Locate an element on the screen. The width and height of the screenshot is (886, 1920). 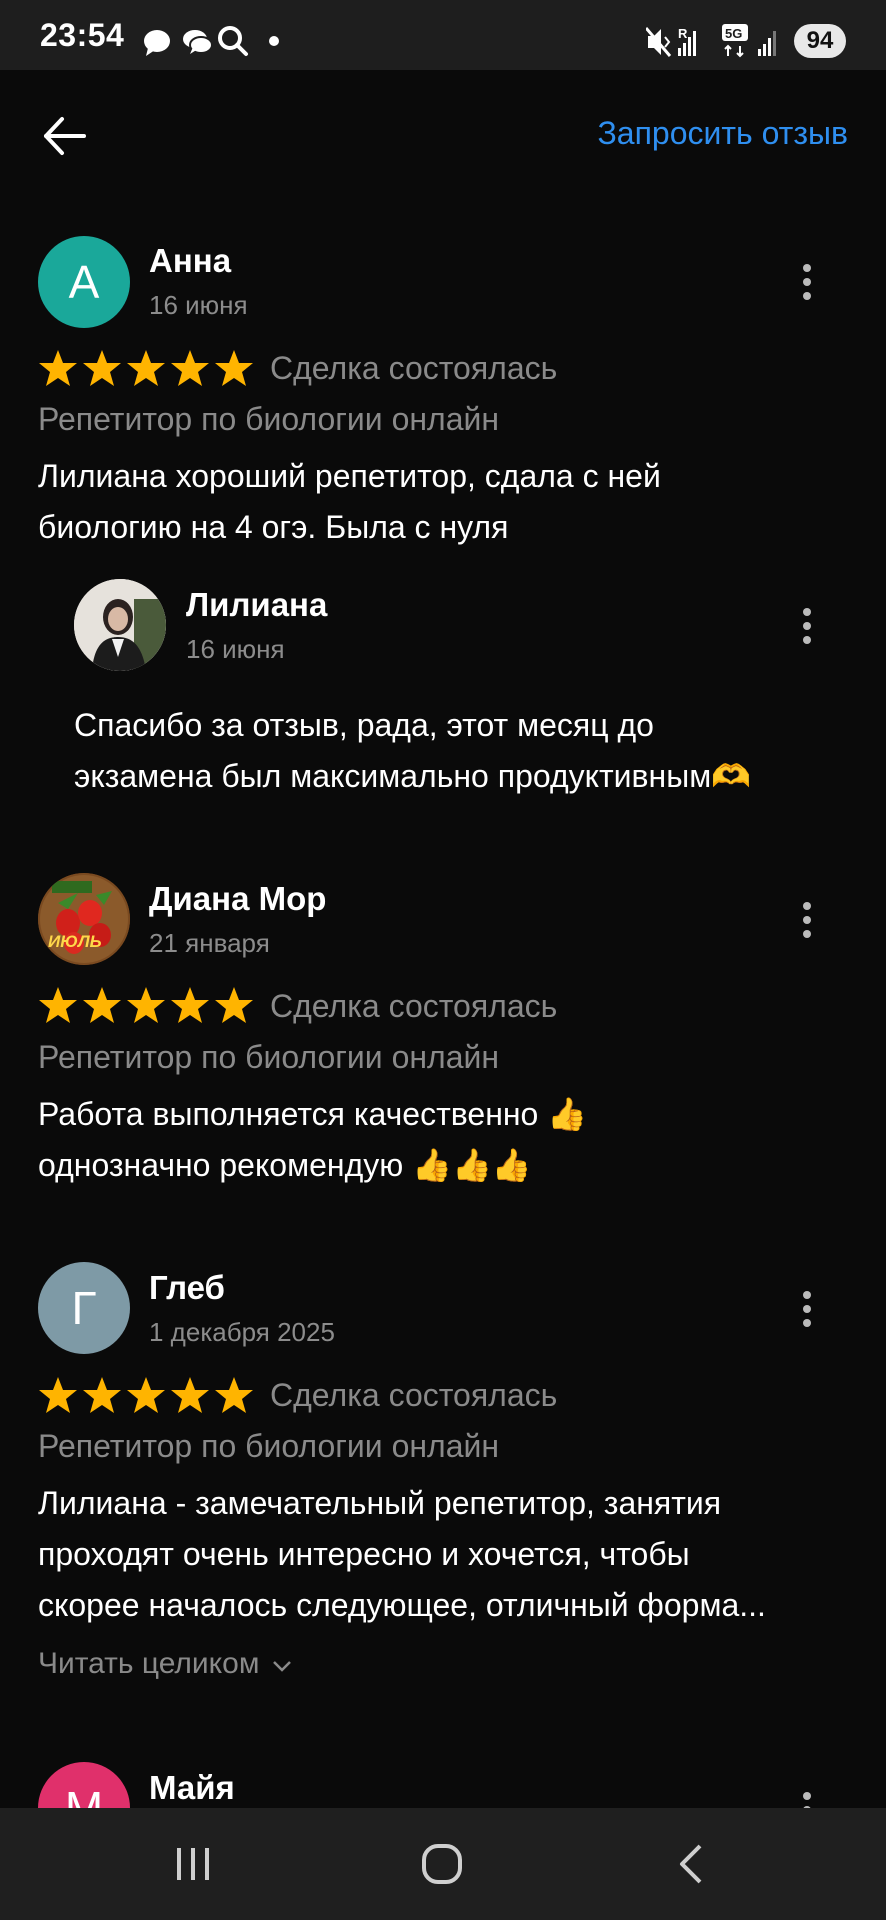
reviewer-name: Диана Мор is located at coordinates (238, 898).